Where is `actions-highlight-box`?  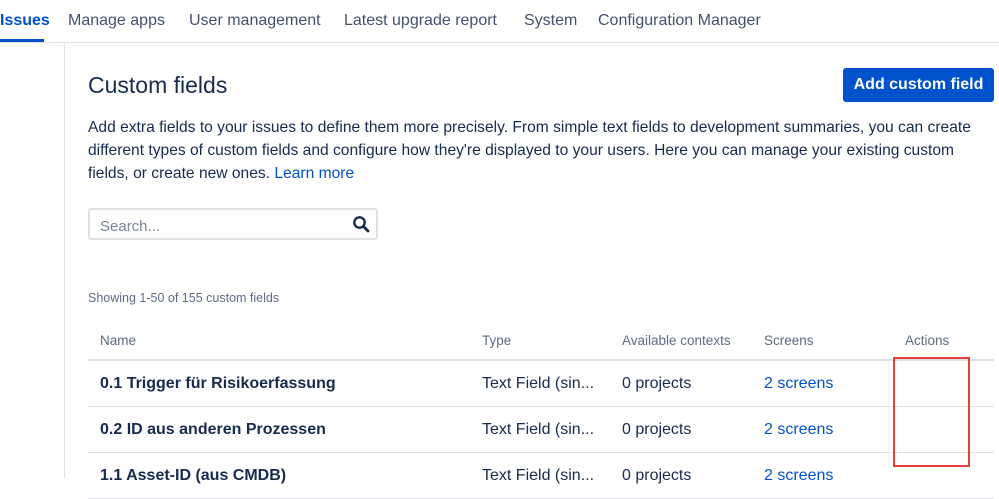
actions-highlight-box is located at coordinates (931, 412).